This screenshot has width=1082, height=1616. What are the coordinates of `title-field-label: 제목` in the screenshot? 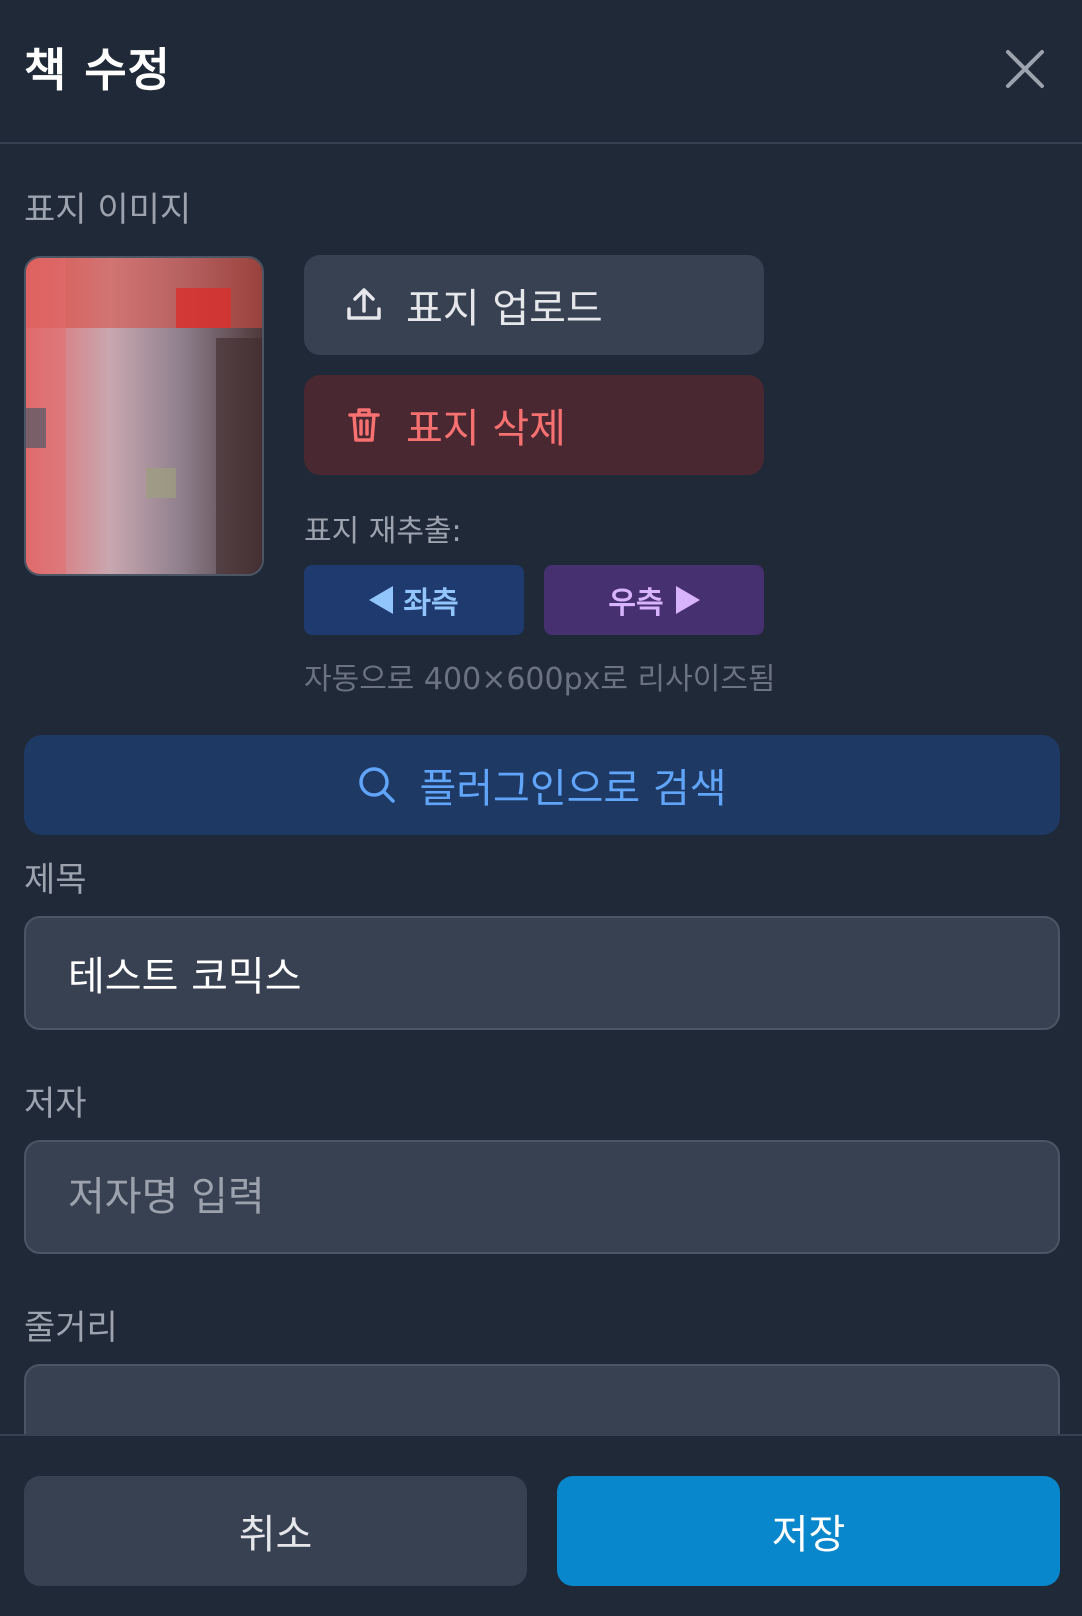 It's located at (55, 880).